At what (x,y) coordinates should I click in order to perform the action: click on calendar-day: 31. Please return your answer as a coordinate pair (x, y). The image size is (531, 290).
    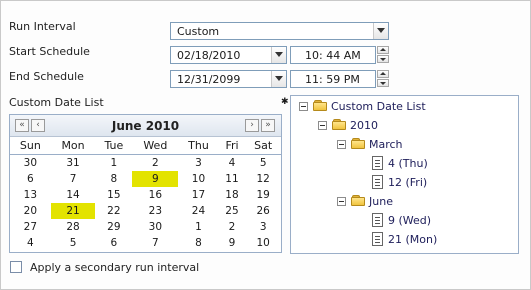
    Looking at the image, I should click on (73, 163).